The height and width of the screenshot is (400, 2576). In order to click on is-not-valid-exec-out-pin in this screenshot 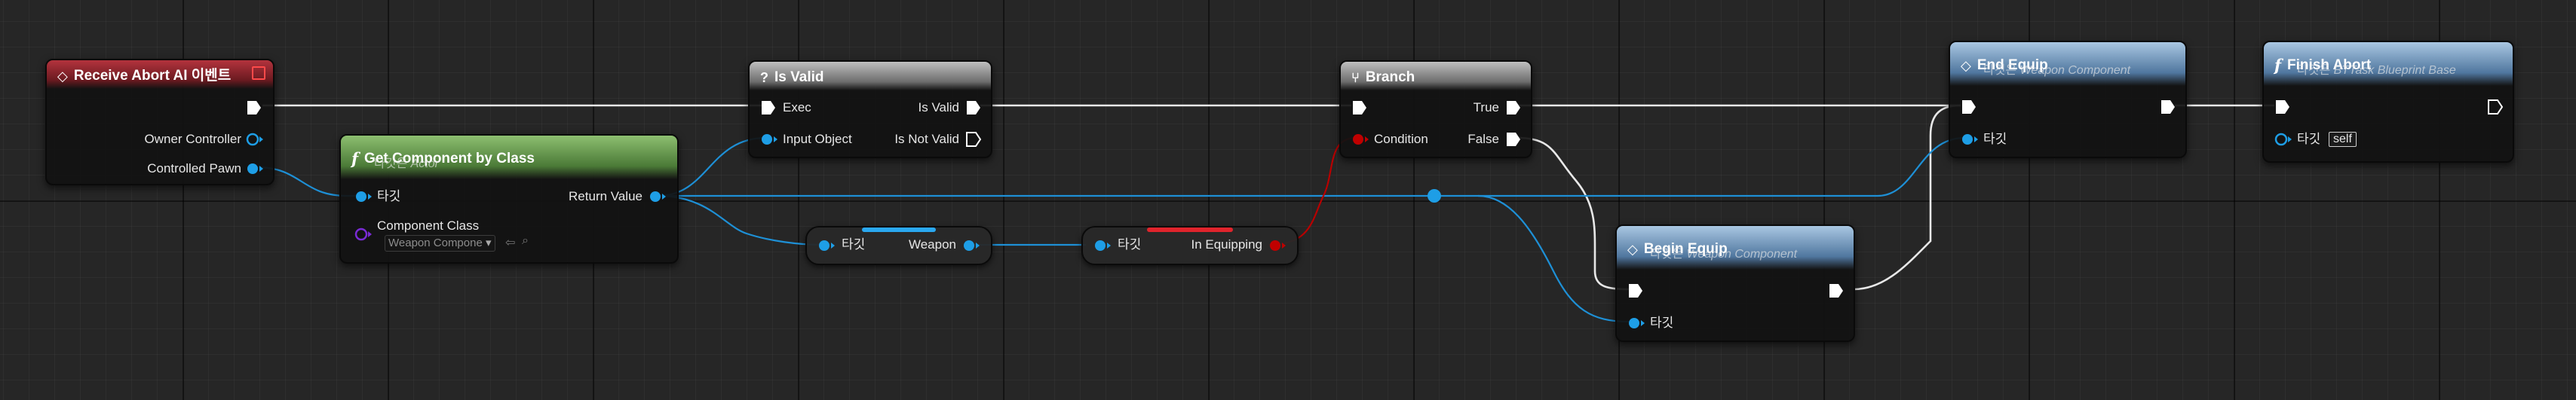, I will do `click(973, 139)`.